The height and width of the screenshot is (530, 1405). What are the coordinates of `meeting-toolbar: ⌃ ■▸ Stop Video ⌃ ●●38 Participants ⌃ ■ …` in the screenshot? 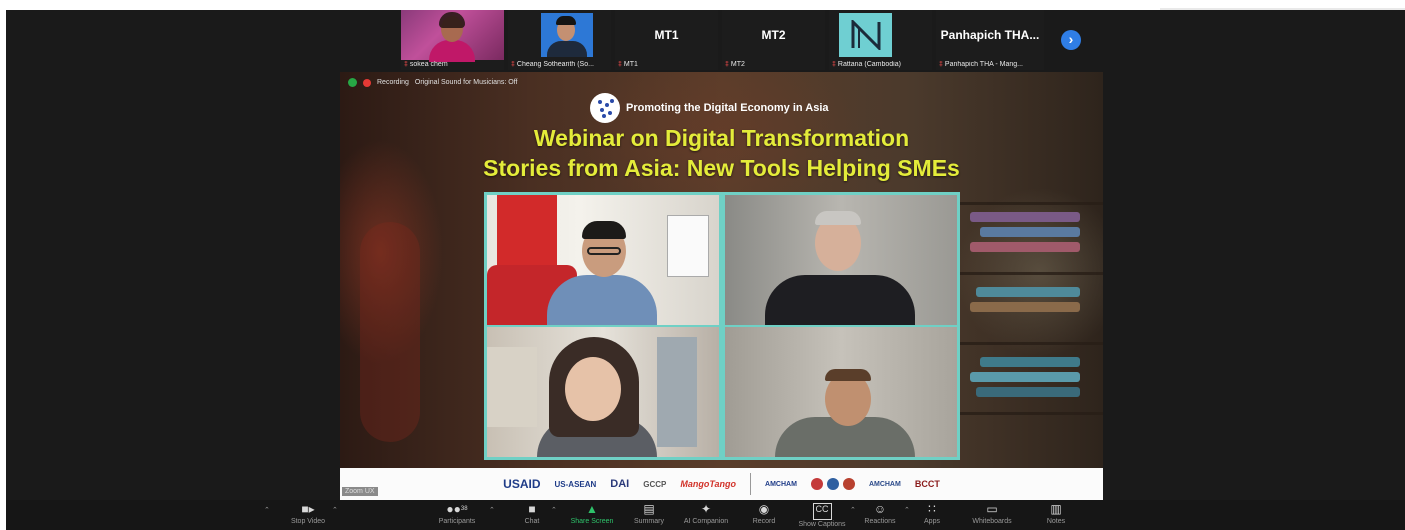 It's located at (705, 515).